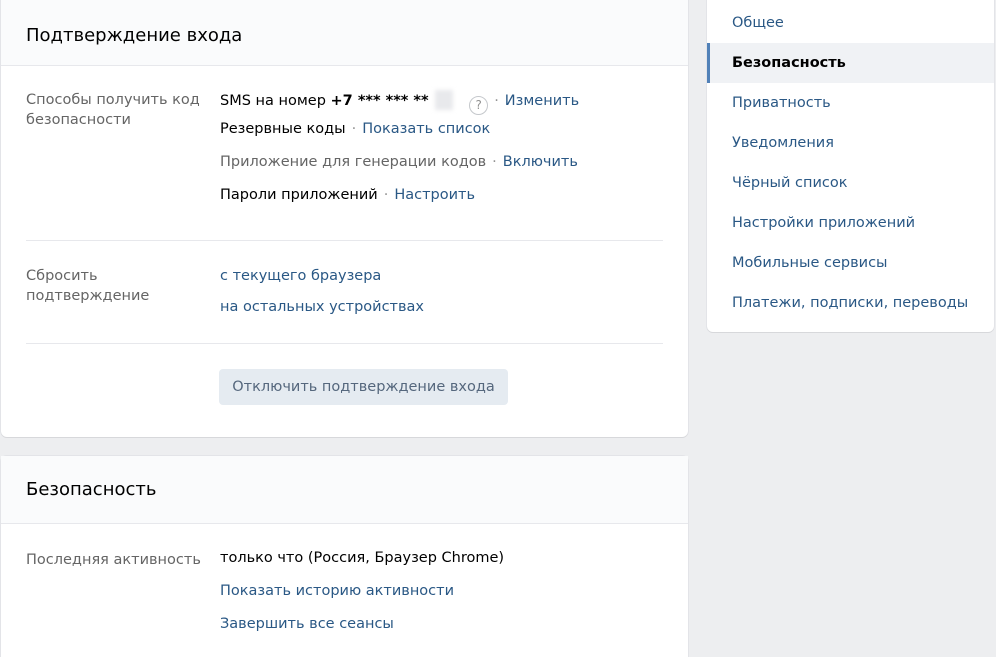 Image resolution: width=996 pixels, height=657 pixels. What do you see at coordinates (353, 162) in the screenshot?
I see `authenticator-label: Приложение для генерации кодов` at bounding box center [353, 162].